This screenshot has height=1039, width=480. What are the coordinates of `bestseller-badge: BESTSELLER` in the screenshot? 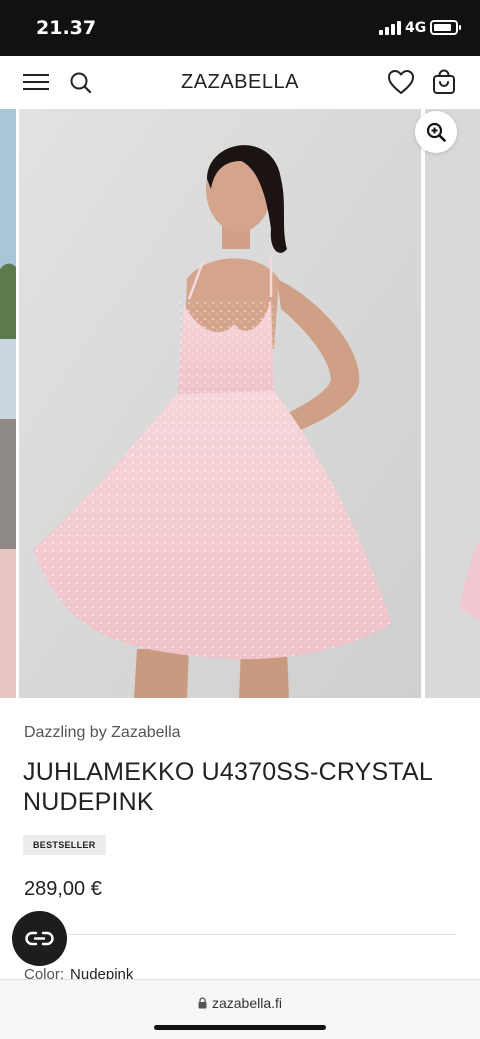 It's located at (64, 845).